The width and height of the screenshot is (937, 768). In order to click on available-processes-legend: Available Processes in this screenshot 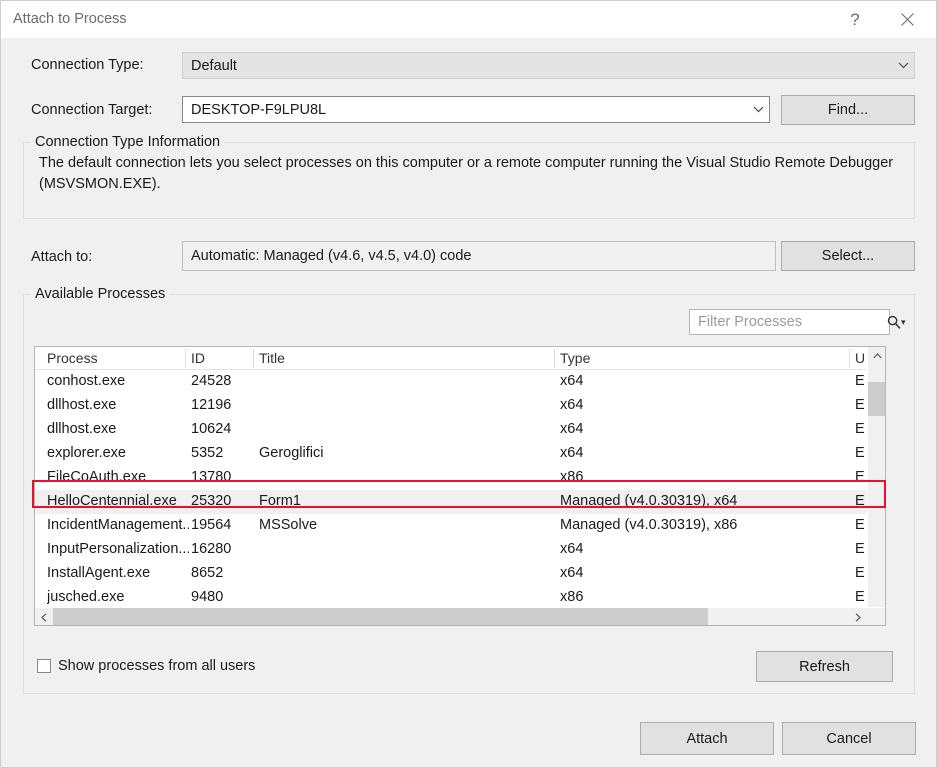, I will do `click(100, 294)`.